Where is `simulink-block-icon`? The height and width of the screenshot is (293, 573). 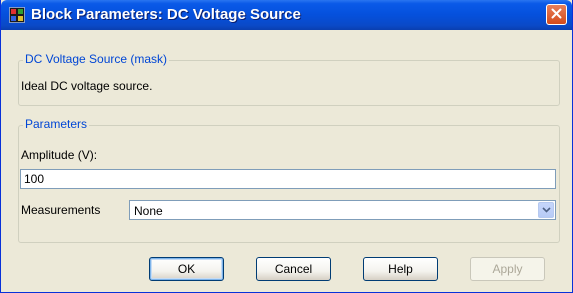
simulink-block-icon is located at coordinates (17, 15).